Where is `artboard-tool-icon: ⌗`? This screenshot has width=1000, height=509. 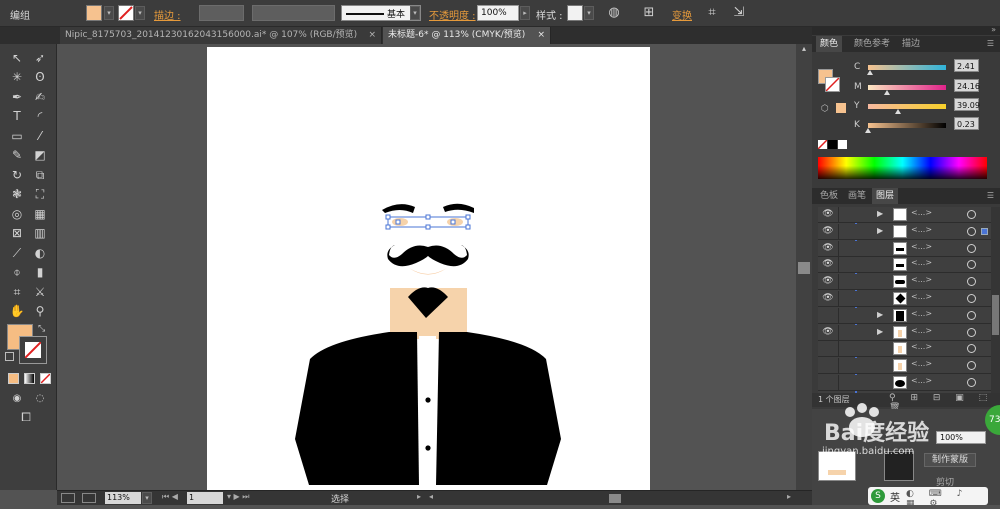
artboard-tool-icon: ⌗ is located at coordinates (17, 292).